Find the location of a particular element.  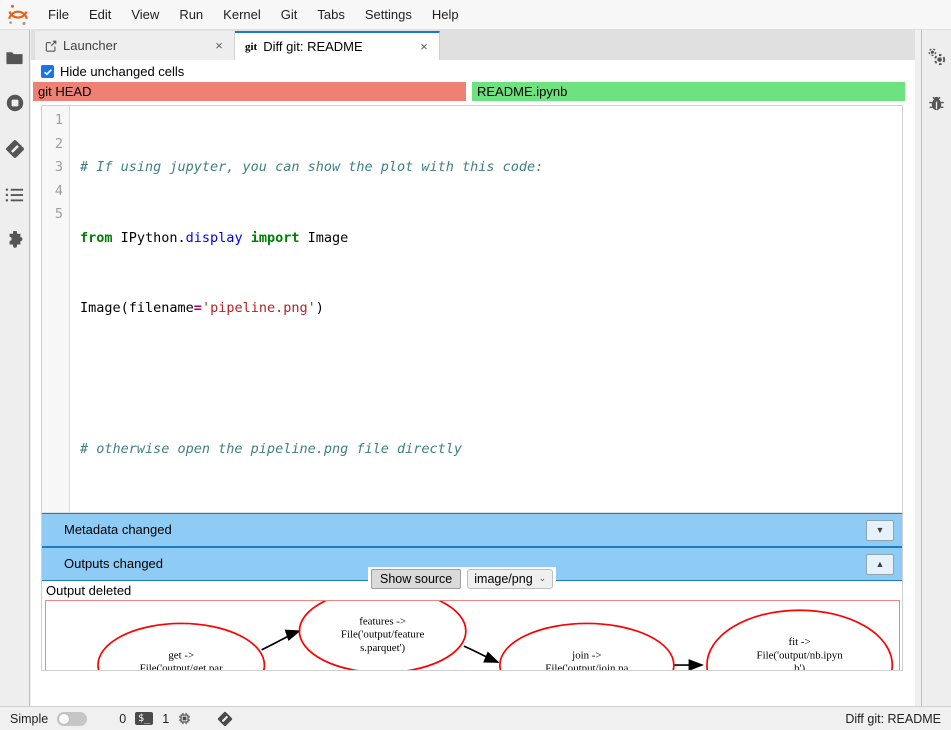

code-token: Image(filename is located at coordinates (137, 308).